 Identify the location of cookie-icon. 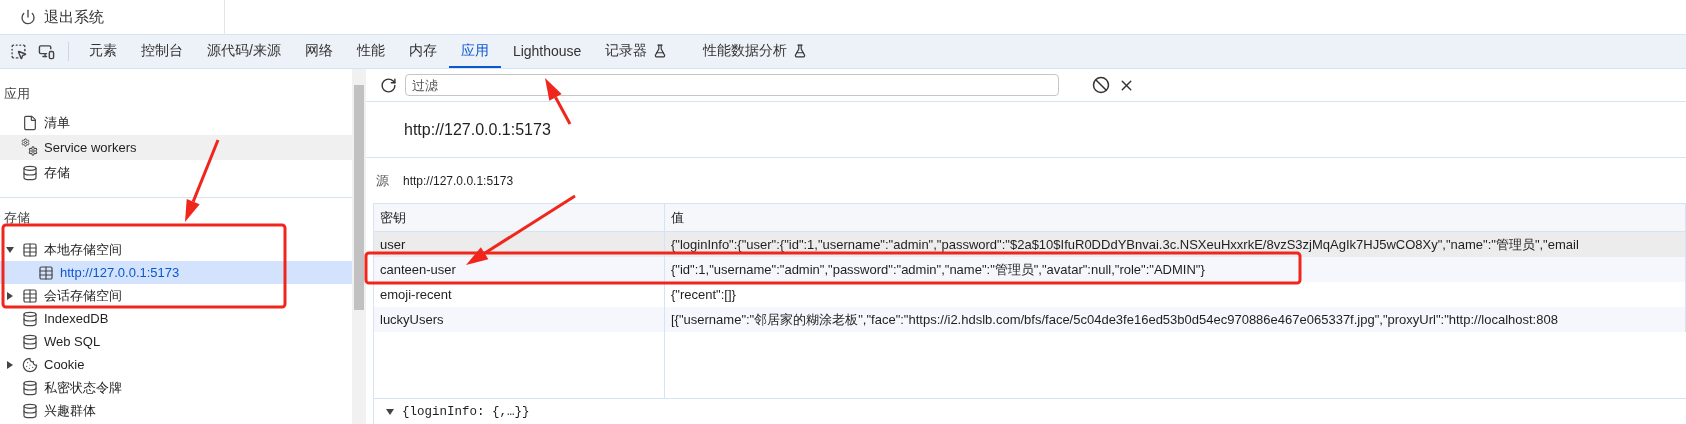
(30, 364).